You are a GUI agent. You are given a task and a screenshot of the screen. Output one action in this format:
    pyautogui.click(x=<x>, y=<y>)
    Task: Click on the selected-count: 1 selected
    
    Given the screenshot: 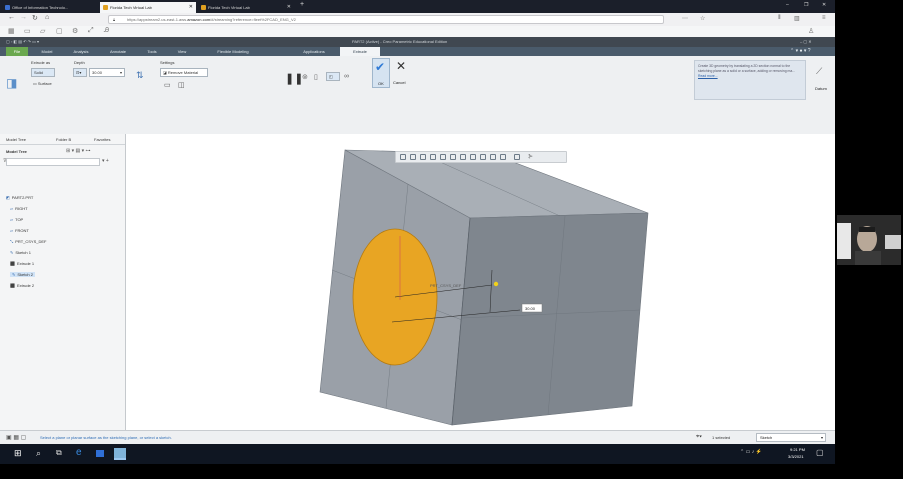 What is the action you would take?
    pyautogui.click(x=721, y=437)
    